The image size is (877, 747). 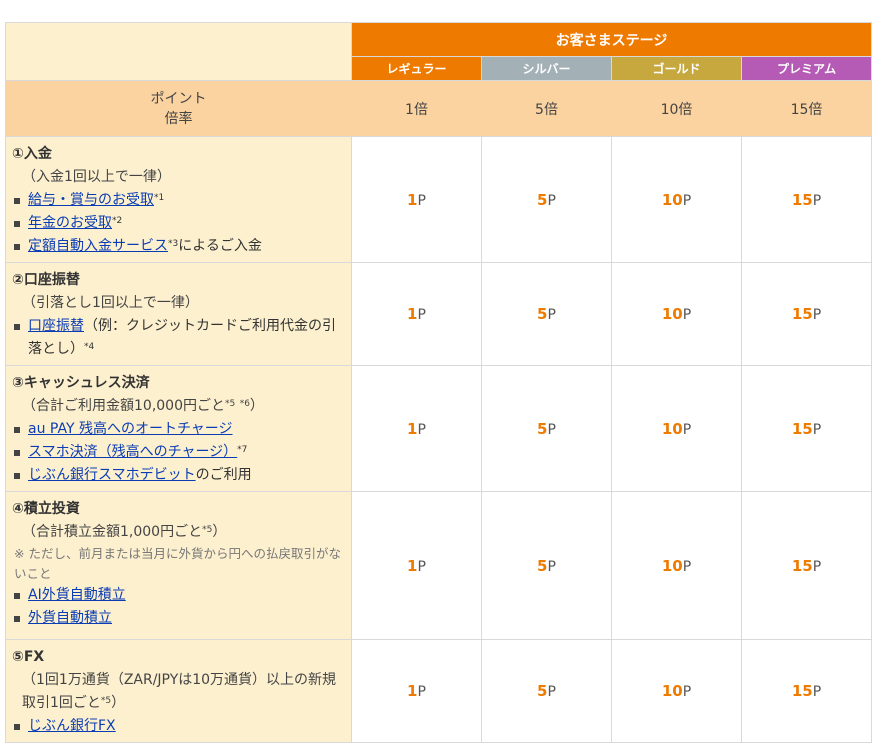 I want to click on category-title: ②口座振替, so click(x=46, y=280).